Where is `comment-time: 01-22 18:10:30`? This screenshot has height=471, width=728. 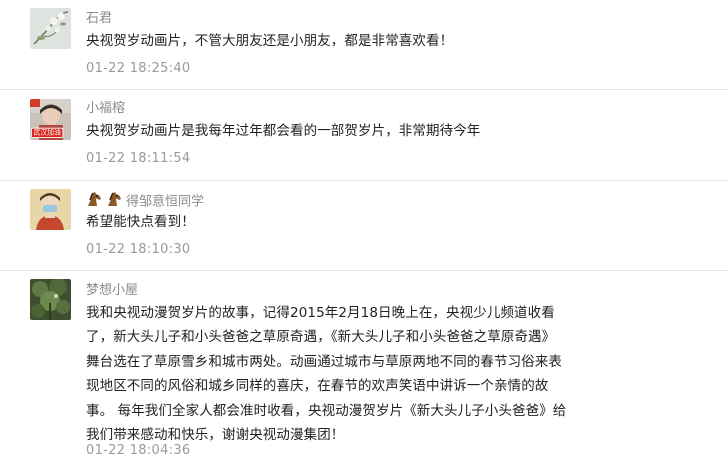
comment-time: 01-22 18:10:30 is located at coordinates (138, 249).